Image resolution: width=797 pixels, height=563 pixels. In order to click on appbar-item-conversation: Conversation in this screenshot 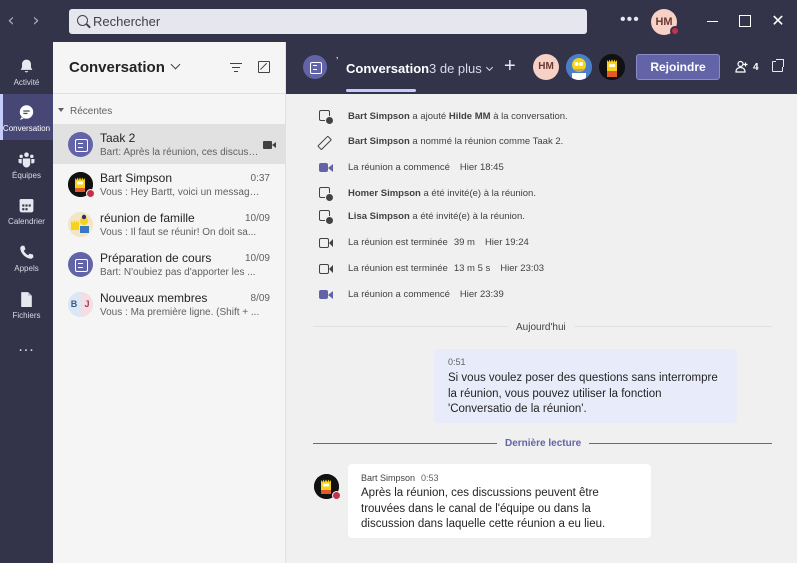, I will do `click(26, 117)`.